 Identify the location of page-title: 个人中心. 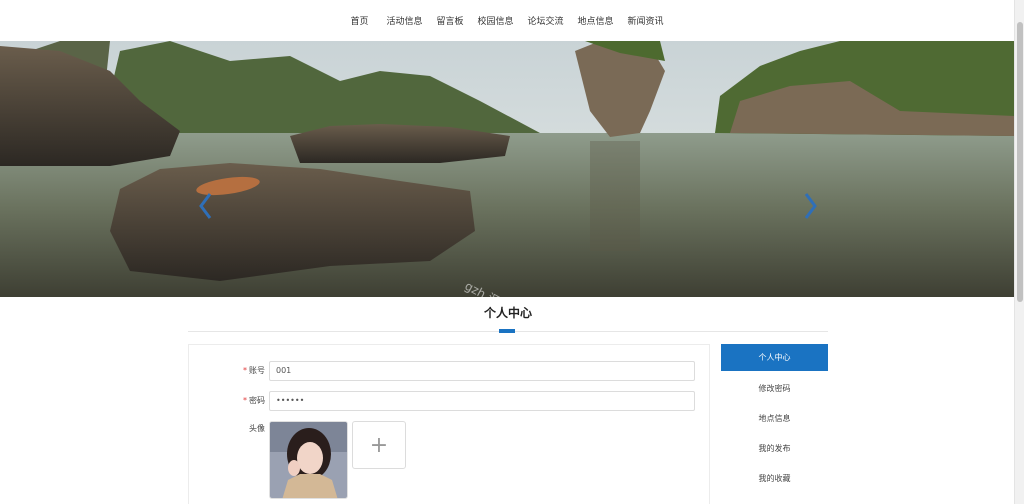
(507, 313).